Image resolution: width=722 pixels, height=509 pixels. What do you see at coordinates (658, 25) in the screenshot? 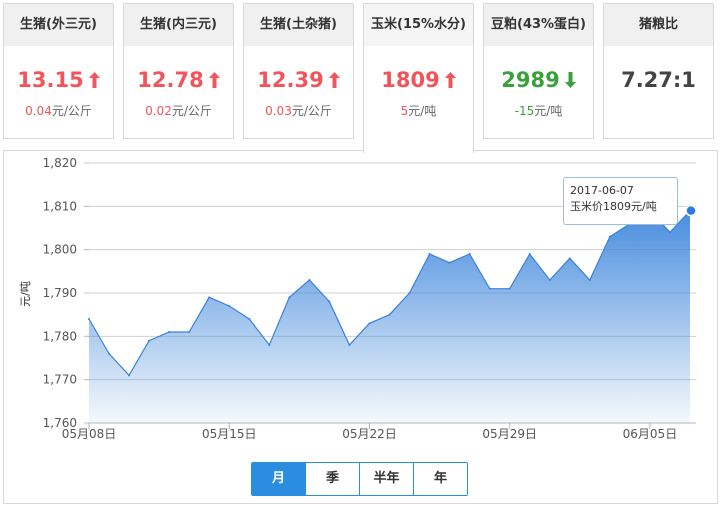
I see `card-title: 猪粮比` at bounding box center [658, 25].